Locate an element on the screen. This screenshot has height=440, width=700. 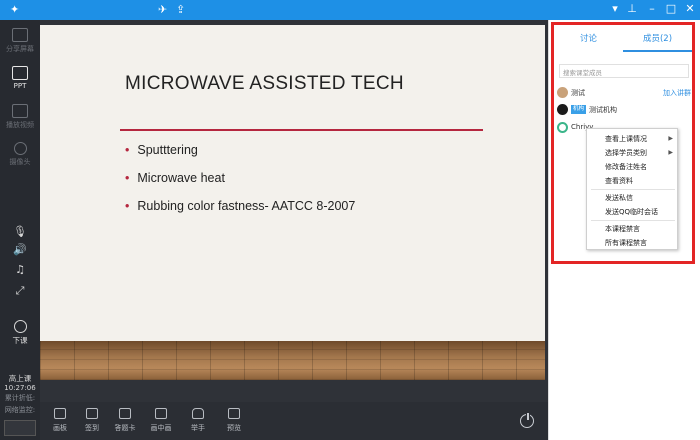
raise-hand-label: 举手 is located at coordinates (198, 428).